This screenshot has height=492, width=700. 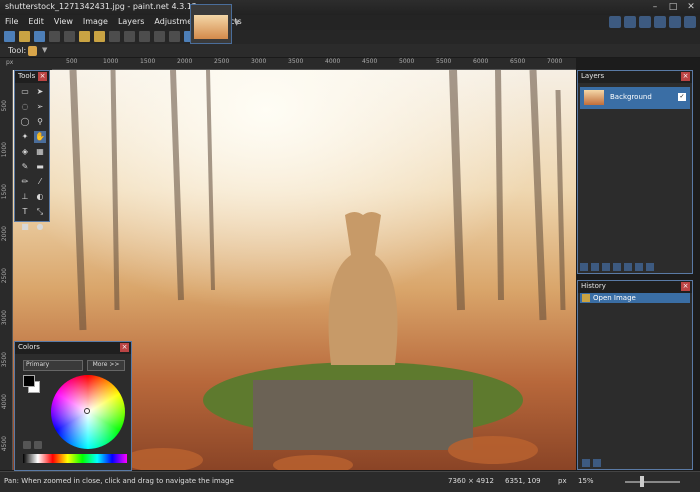 I want to click on line-curve-icon: ⤡, so click(x=40, y=212).